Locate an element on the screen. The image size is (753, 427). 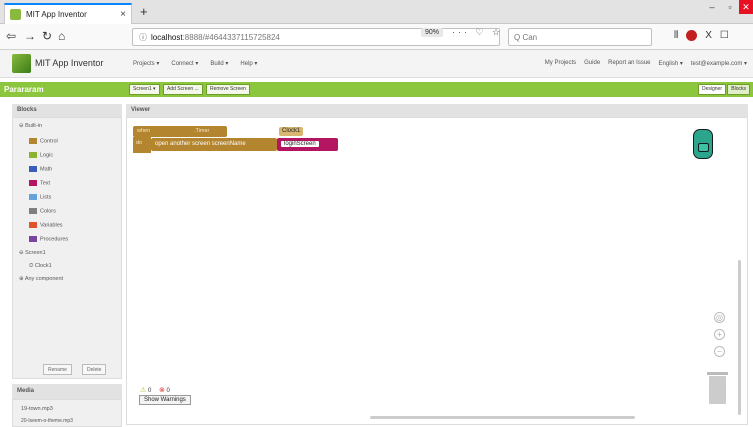
lists-swatch is located at coordinates (33, 197).